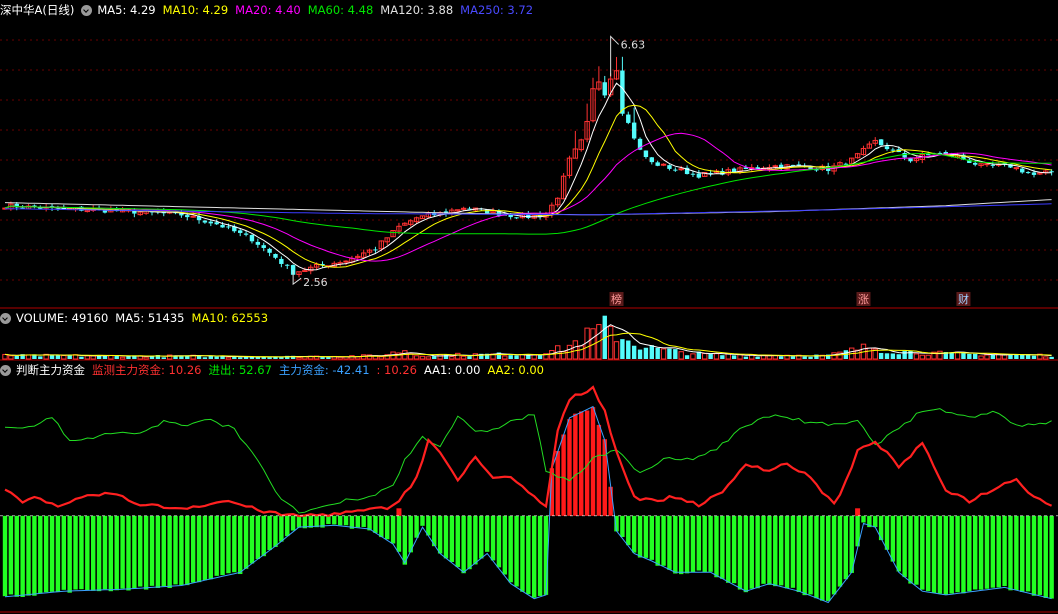 The image size is (1058, 614). Describe the element at coordinates (396, 370) in the screenshot. I see `indicator-extra: : 10.26` at that location.